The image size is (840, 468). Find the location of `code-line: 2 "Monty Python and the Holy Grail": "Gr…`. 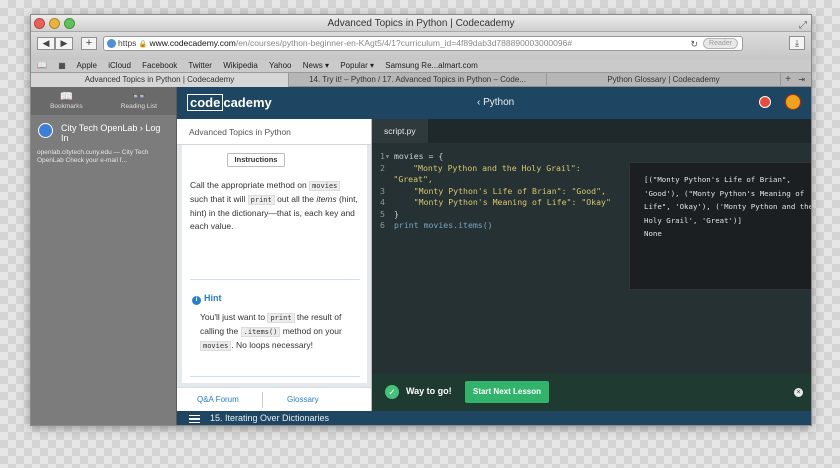

code-line: 2 "Monty Python and the Holy Grail": "Gr… is located at coordinates (483, 173).